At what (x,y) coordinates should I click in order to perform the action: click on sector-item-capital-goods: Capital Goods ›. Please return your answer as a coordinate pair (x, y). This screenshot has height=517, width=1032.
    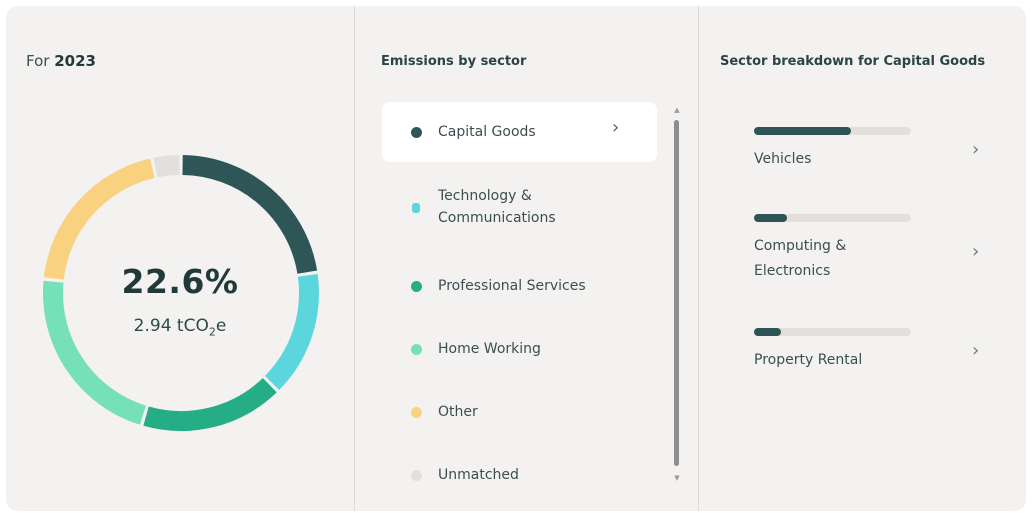
    Looking at the image, I should click on (519, 132).